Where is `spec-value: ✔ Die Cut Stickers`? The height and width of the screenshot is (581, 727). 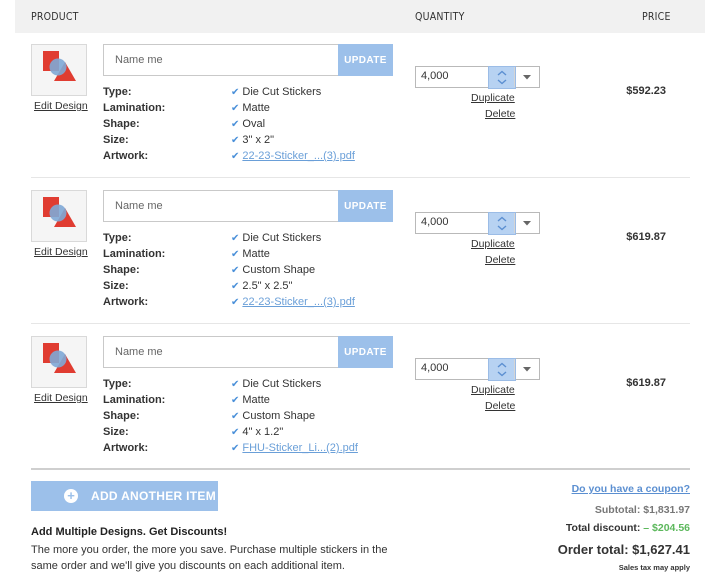 spec-value: ✔ Die Cut Stickers is located at coordinates (276, 384).